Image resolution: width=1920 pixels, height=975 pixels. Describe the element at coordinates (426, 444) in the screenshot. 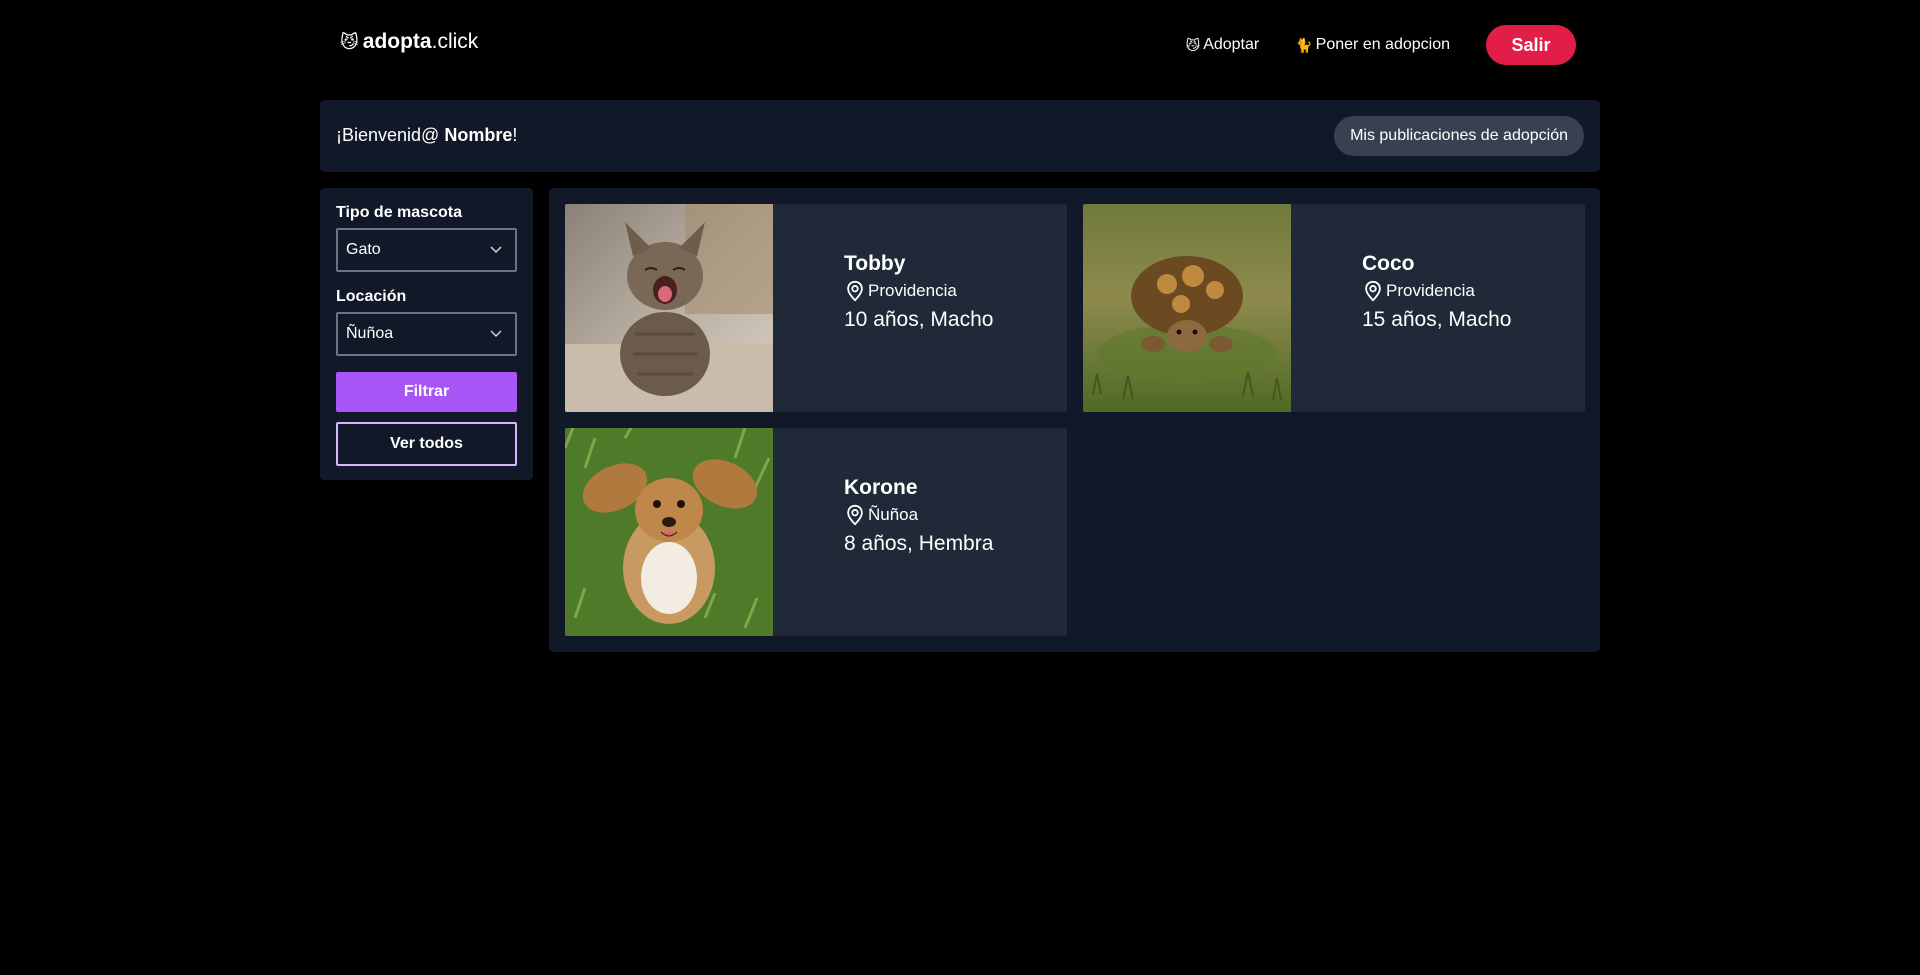

I see `view-all-button: Ver todos` at that location.